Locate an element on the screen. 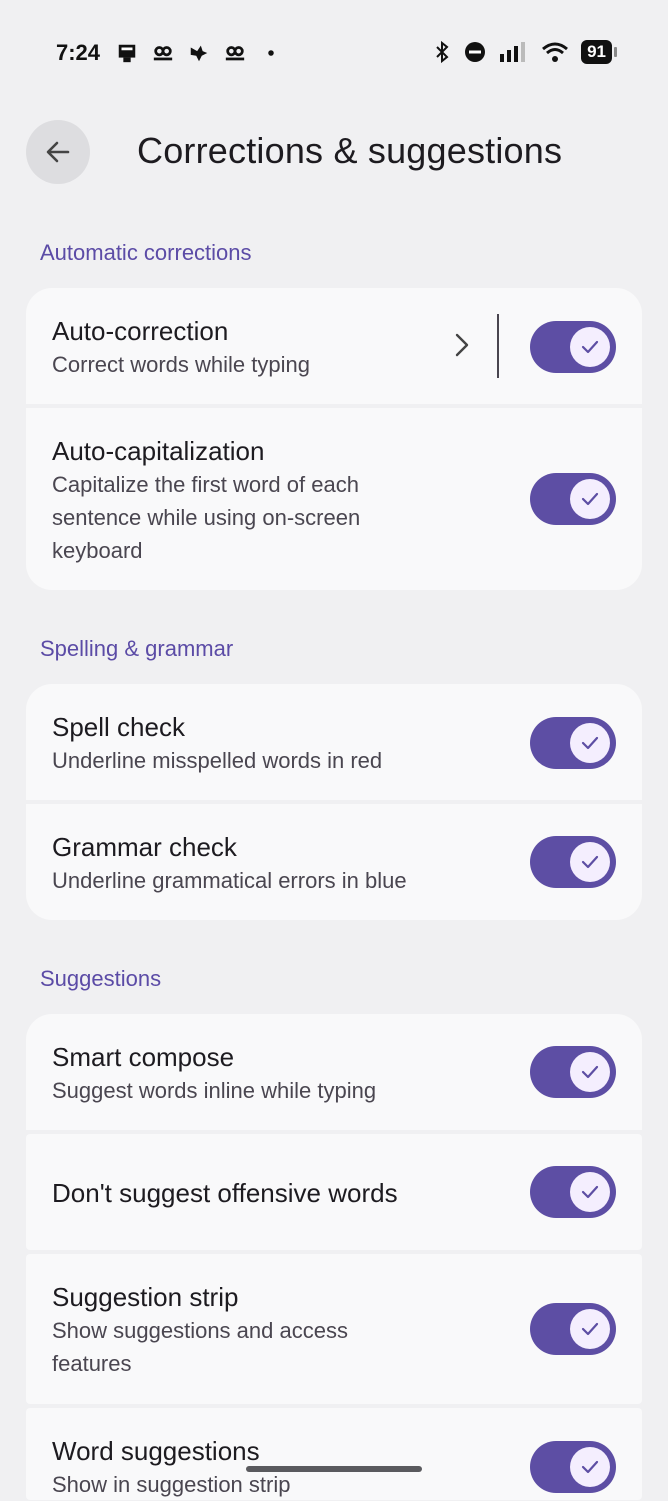 The image size is (668, 1501). battery-indicator: 91 is located at coordinates (599, 52).